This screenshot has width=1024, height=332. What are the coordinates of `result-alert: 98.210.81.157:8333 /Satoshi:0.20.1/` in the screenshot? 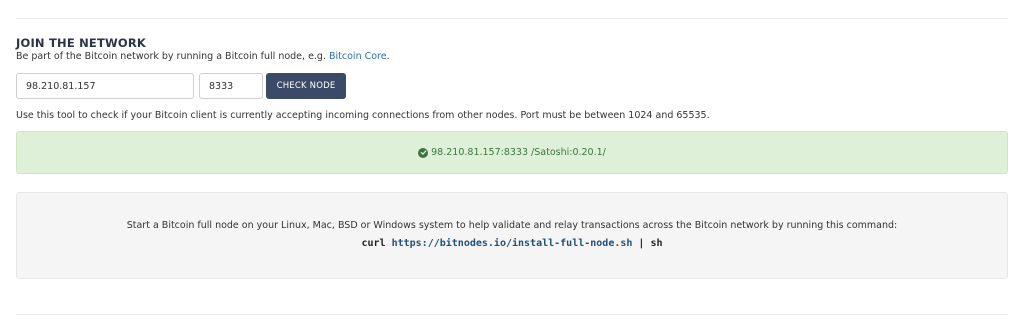 It's located at (512, 152).